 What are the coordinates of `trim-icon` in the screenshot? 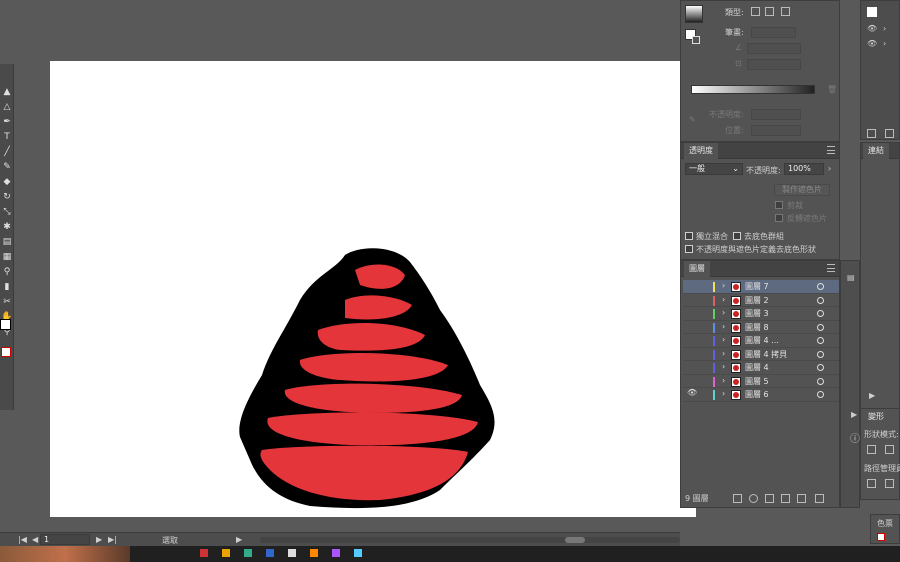 It's located at (889, 483).